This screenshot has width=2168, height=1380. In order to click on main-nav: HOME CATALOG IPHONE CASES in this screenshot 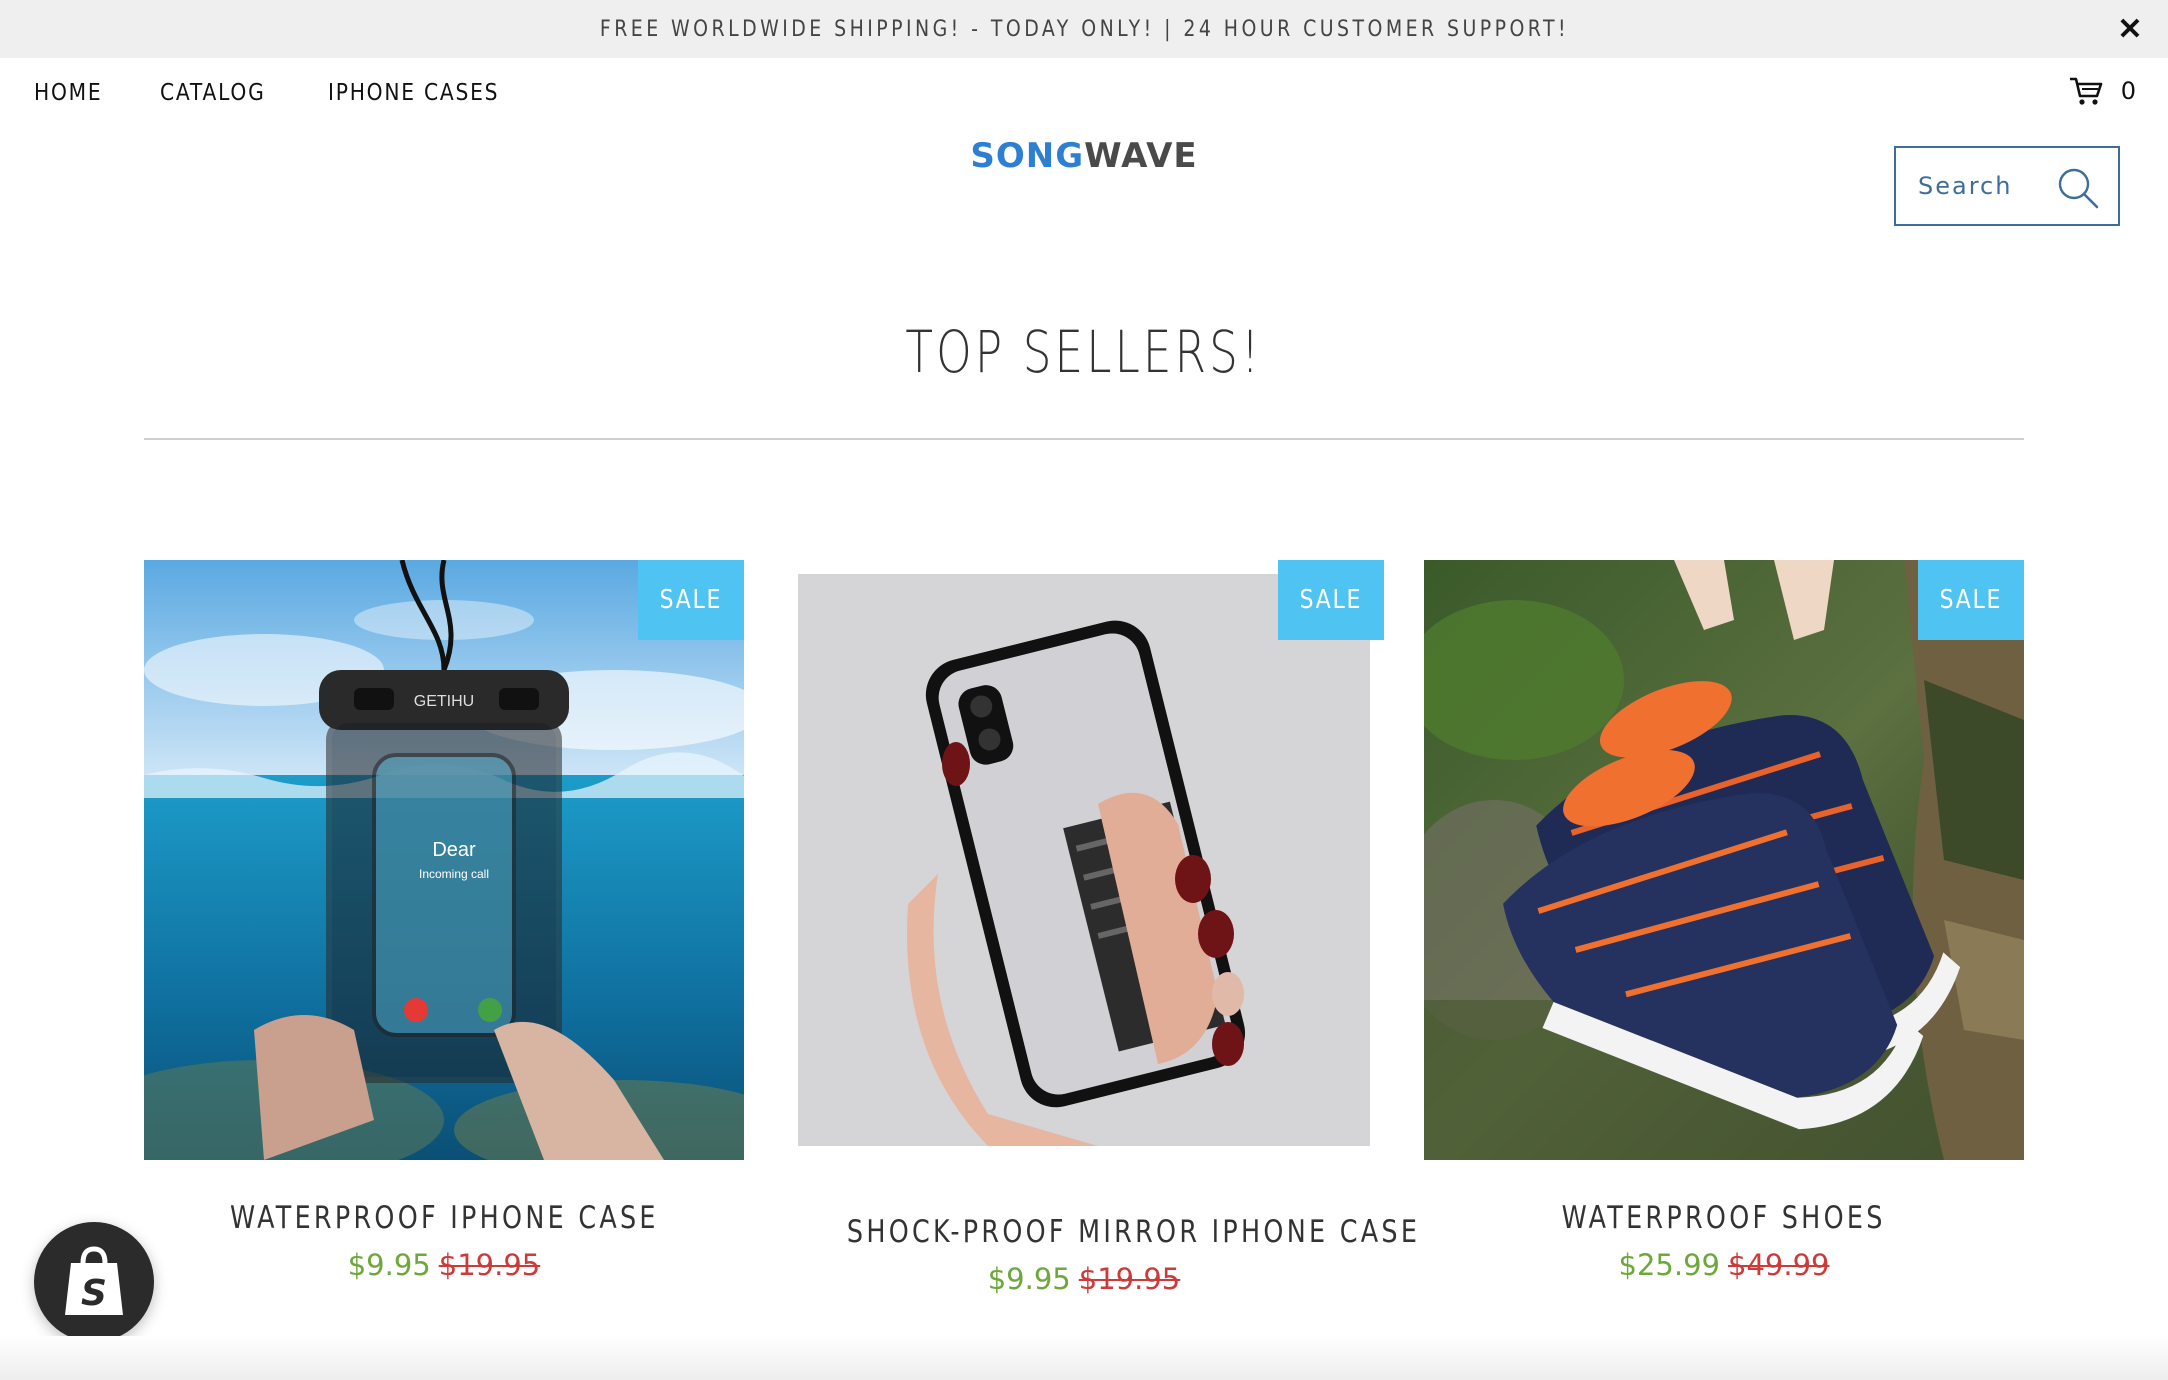, I will do `click(278, 93)`.